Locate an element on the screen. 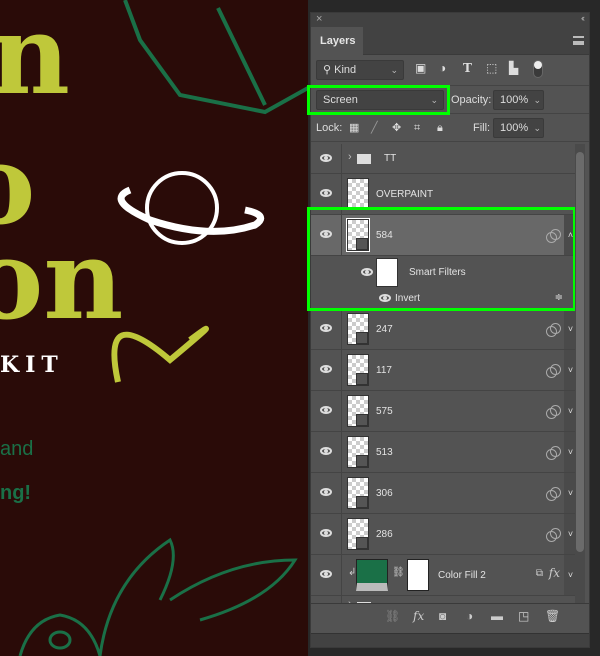  panel-resize-grip is located at coordinates (450, 640).